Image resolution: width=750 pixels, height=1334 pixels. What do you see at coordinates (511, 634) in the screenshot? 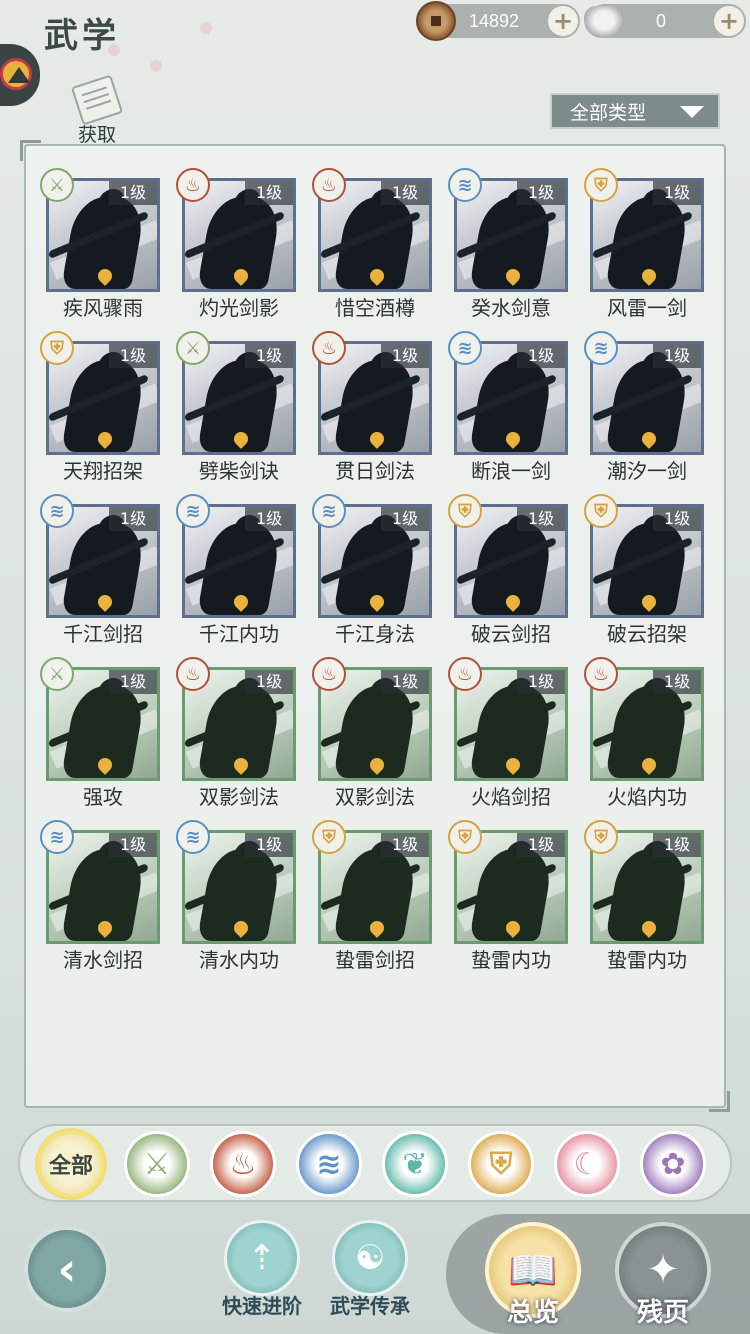
I see `skill-name: 破云剑招` at bounding box center [511, 634].